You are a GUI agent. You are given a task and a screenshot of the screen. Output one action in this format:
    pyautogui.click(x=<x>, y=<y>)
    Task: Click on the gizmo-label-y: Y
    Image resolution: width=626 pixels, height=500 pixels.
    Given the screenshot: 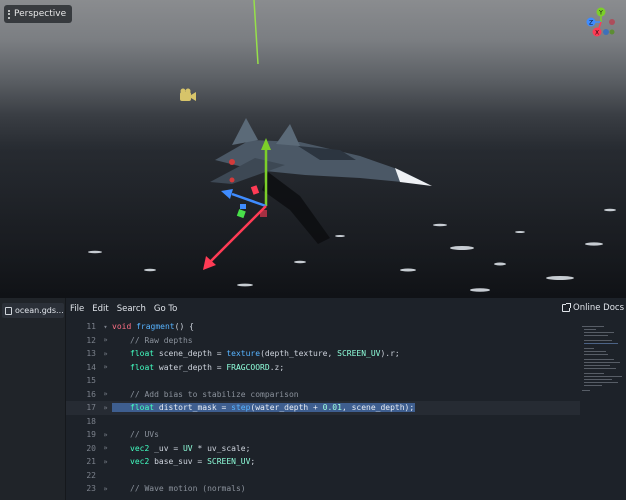 What is the action you would take?
    pyautogui.click(x=600, y=13)
    